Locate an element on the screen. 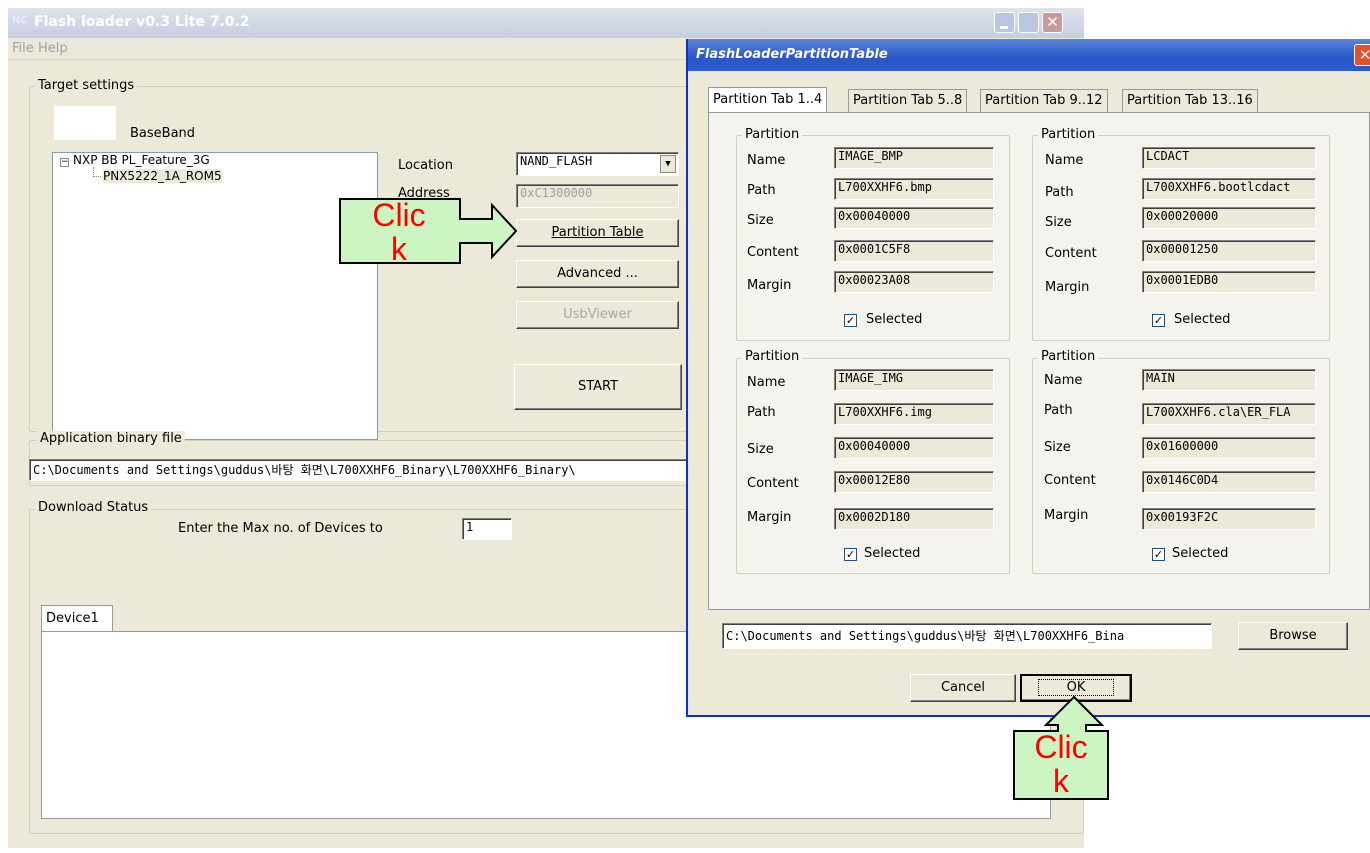 This screenshot has height=853, width=1370. partition-path-field: L700XXHF6.img is located at coordinates (914, 414).